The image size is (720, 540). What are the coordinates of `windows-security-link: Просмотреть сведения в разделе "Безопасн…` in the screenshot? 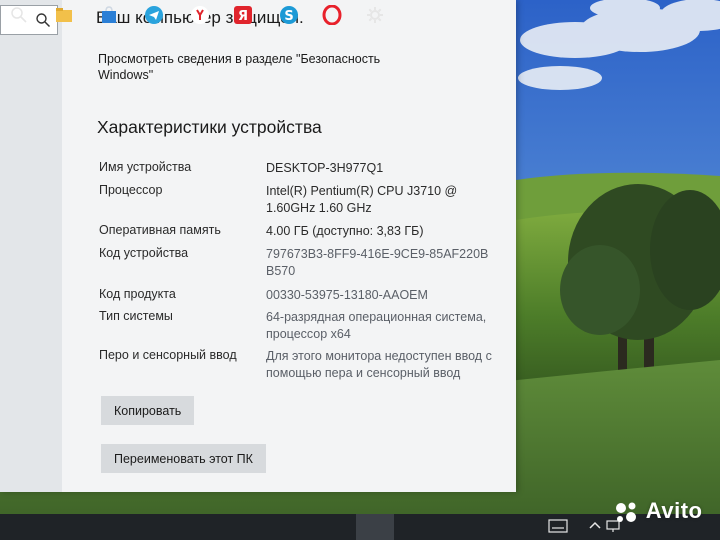 It's located at (258, 67).